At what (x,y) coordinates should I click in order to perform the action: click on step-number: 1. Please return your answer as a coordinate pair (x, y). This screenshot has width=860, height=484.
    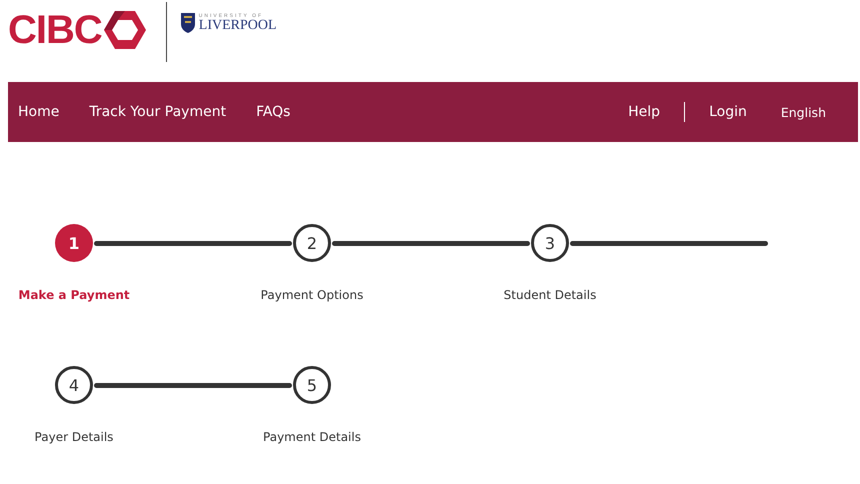
    Looking at the image, I should click on (74, 243).